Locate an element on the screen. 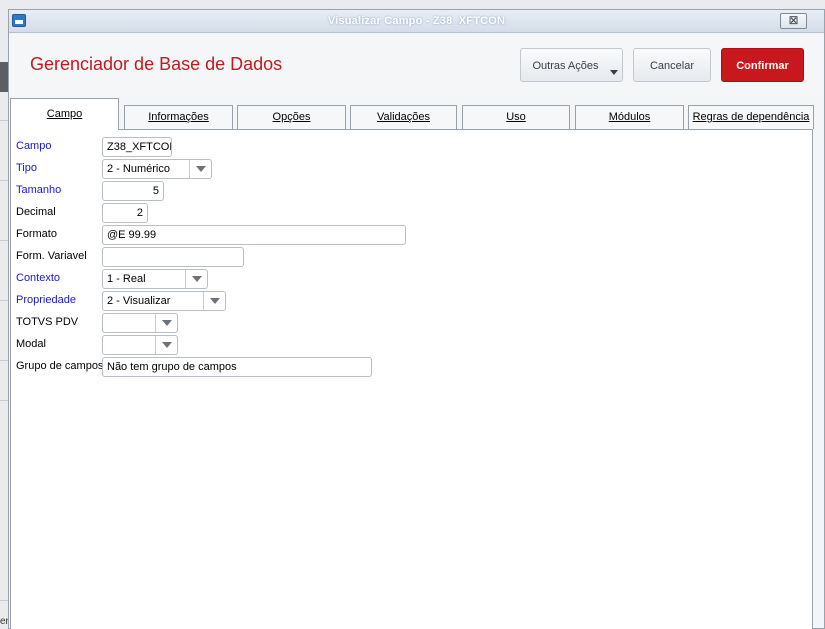 This screenshot has width=825, height=629. more-actions-label: Outras Ações is located at coordinates (565, 66).